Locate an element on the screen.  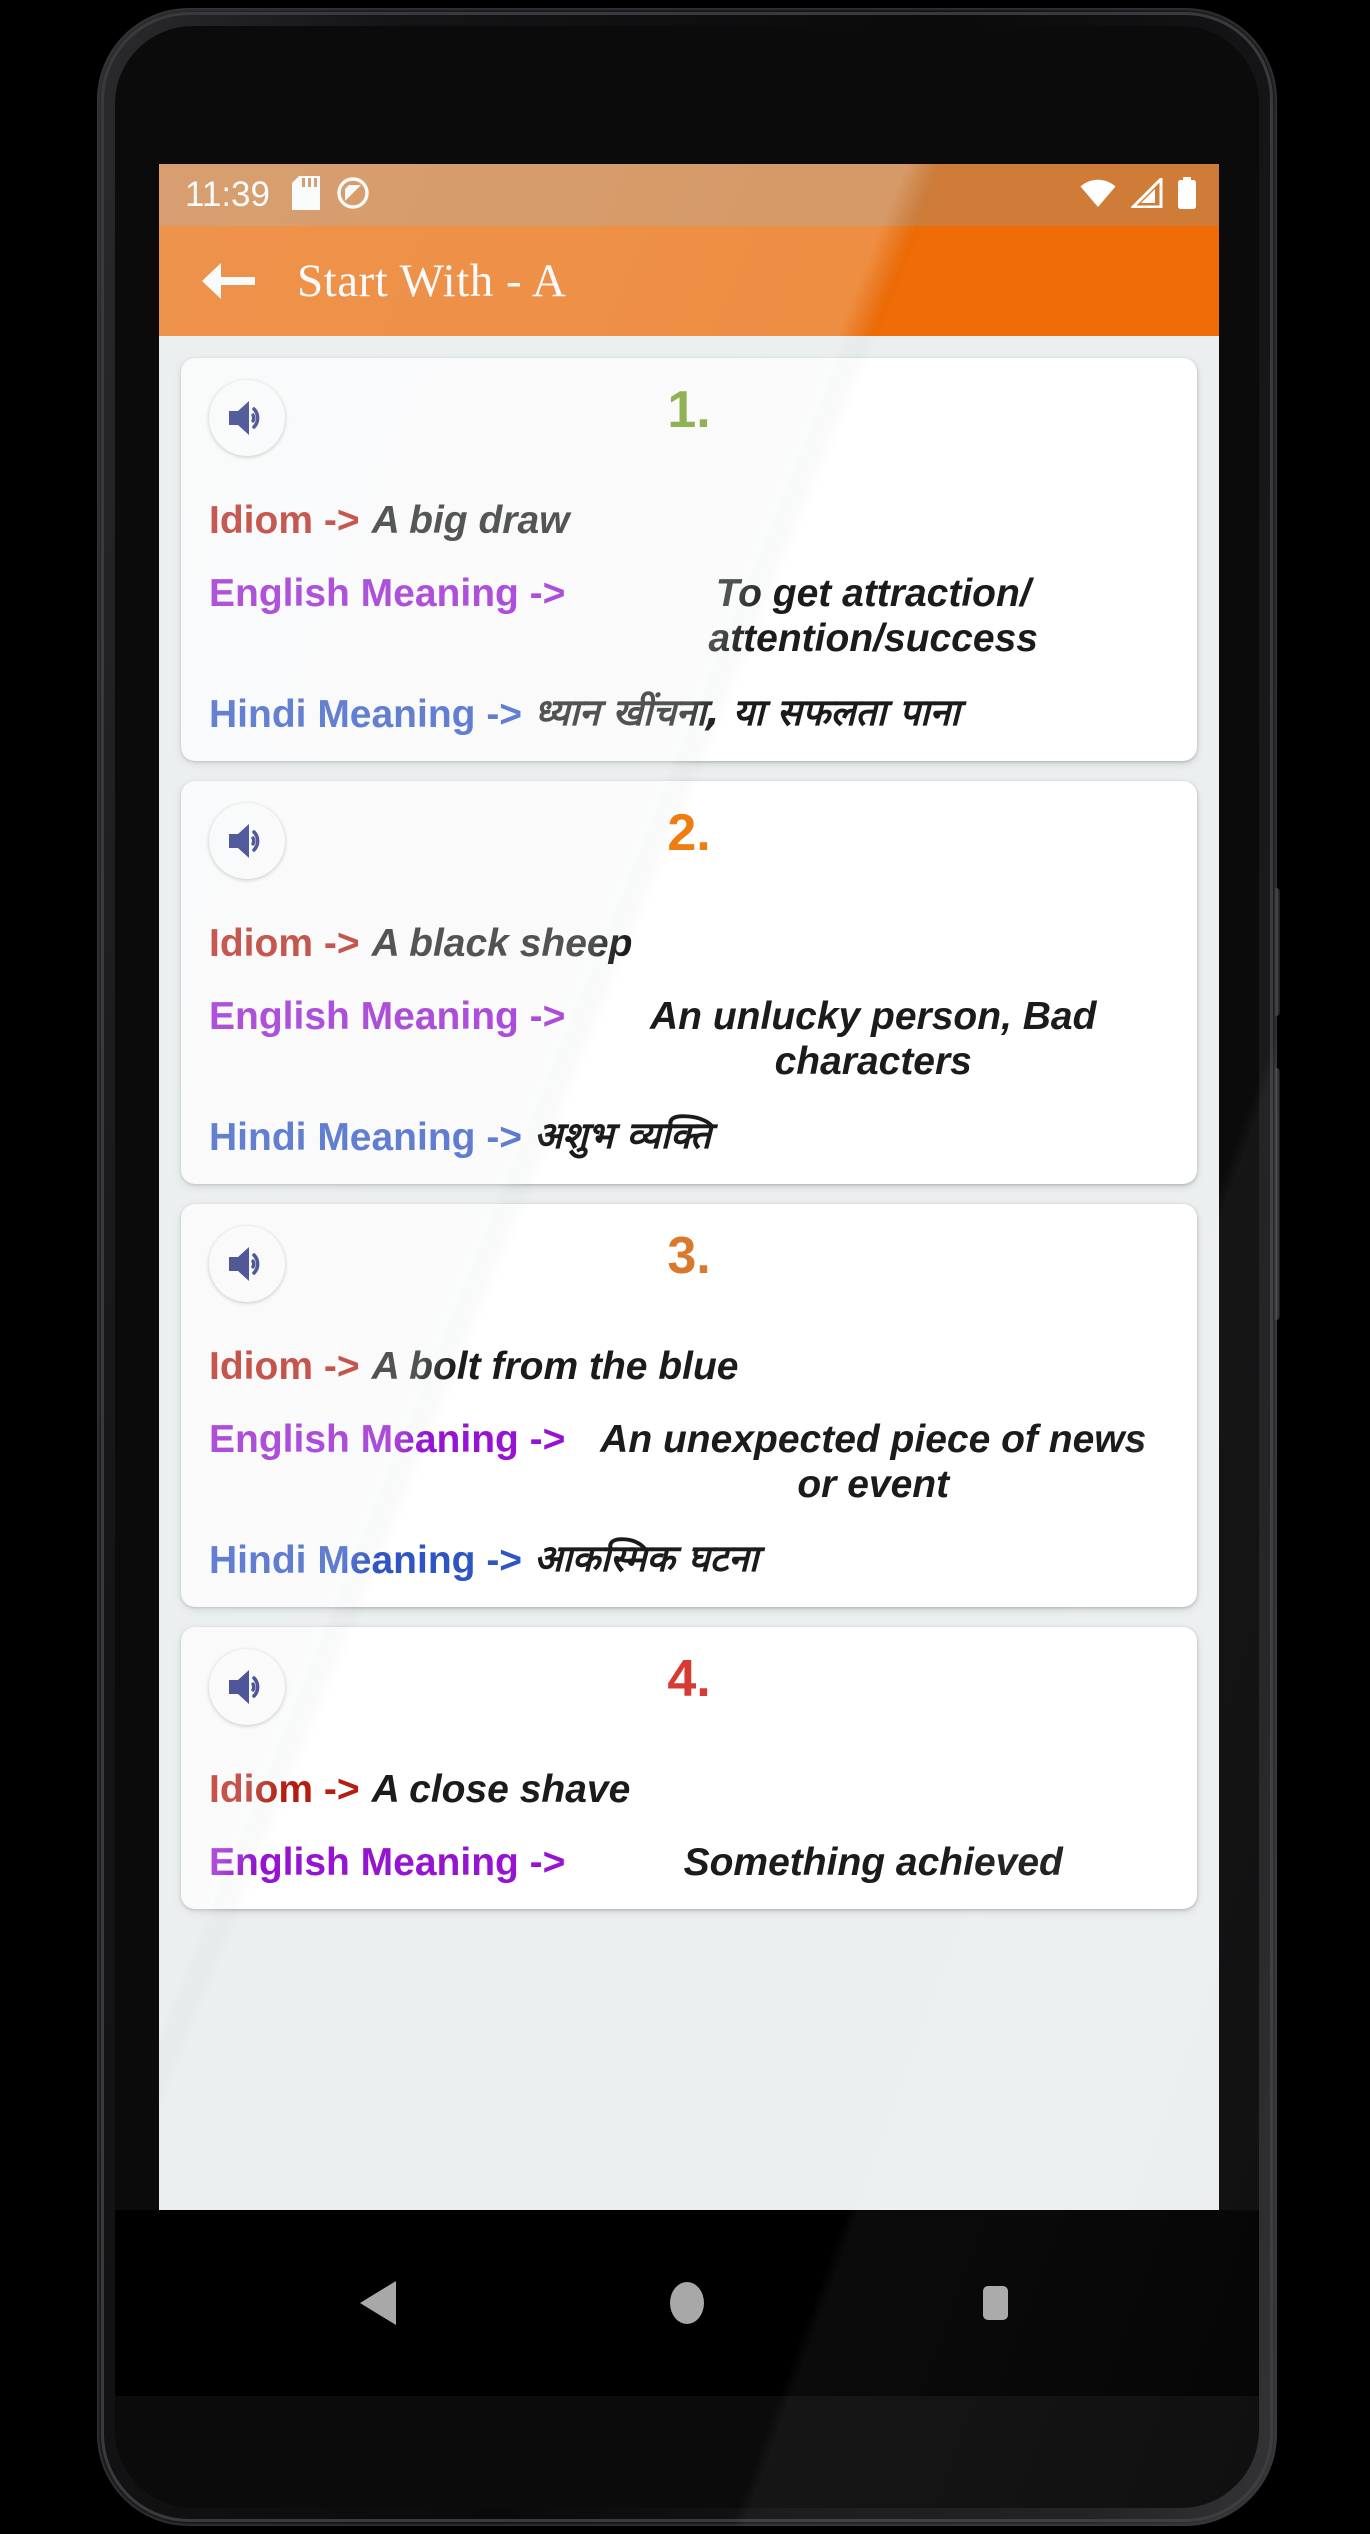
english-meaning-value: Something achieved is located at coordinates (873, 1863).